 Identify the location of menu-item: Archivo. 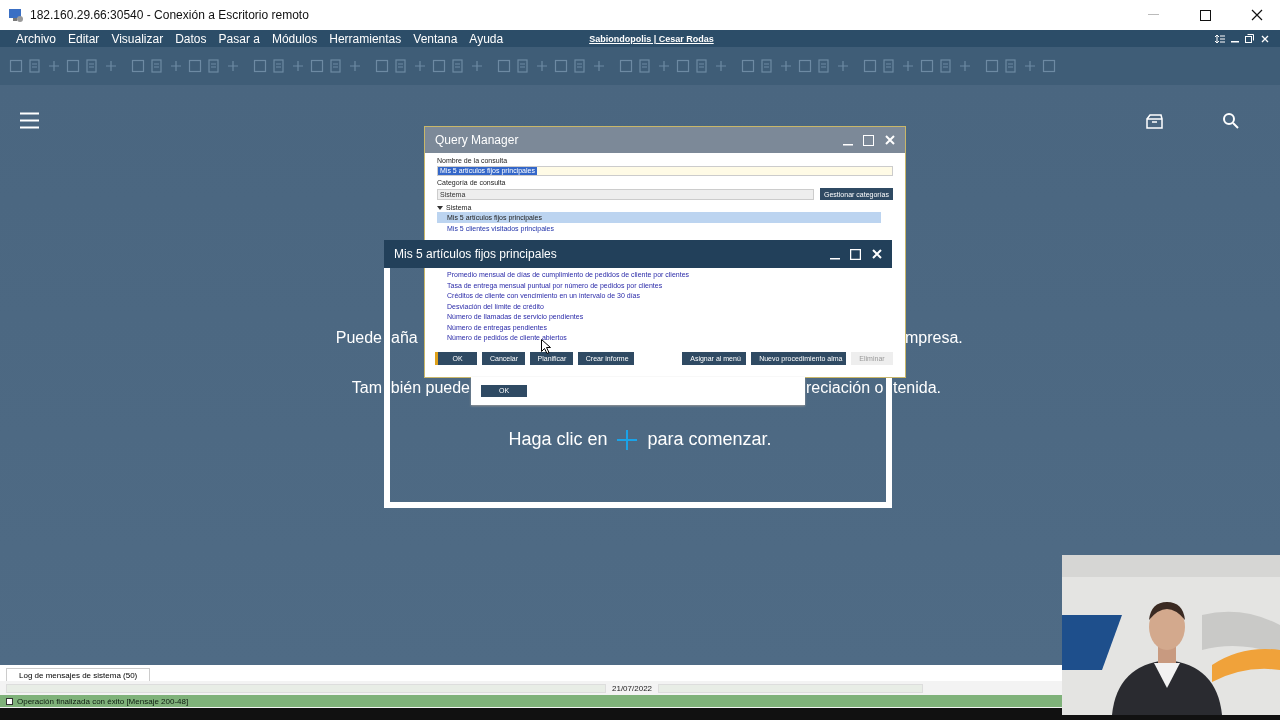
(36, 38).